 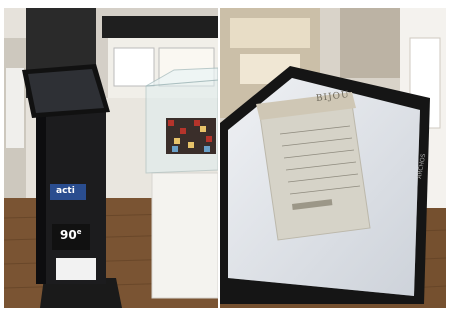 I want to click on kiosk-badge: 90e, so click(x=70, y=235).